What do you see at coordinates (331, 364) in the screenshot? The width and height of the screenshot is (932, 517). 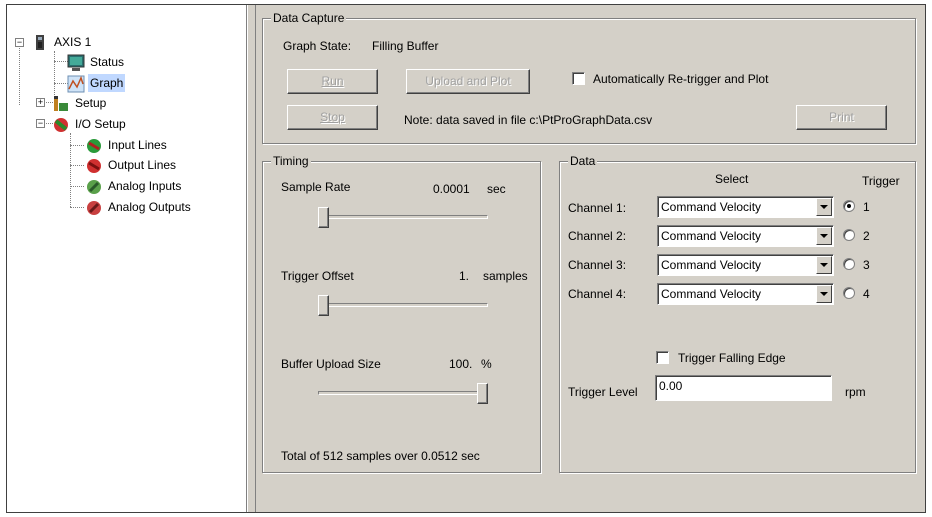 I see `buffer-upload-label: Buffer Upload Size` at bounding box center [331, 364].